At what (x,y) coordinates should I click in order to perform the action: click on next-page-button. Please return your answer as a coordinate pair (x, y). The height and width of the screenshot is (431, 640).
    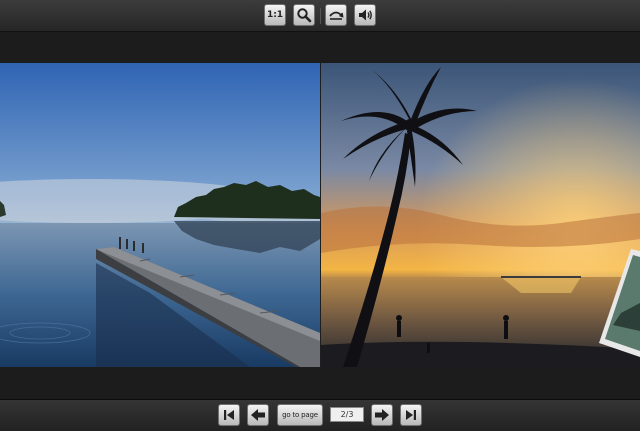
    Looking at the image, I should click on (382, 415).